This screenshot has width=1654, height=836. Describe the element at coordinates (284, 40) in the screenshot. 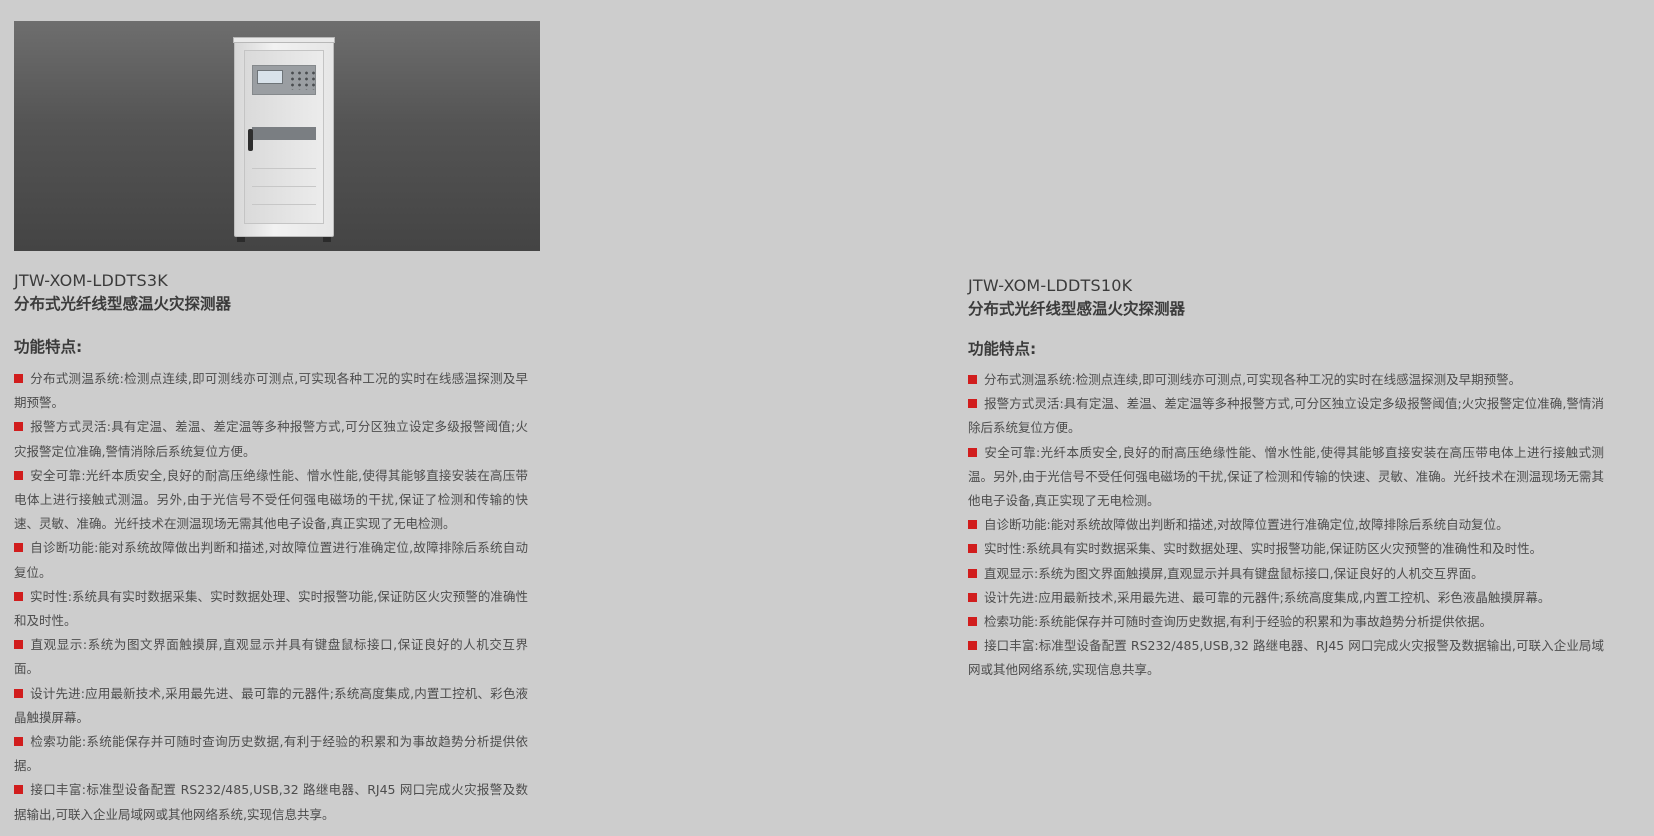

I see `cabinet-top` at that location.